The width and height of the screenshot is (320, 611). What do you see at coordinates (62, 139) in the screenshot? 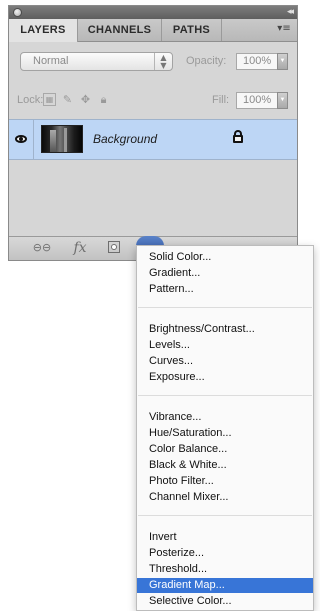
I see `layer-thumbnail` at bounding box center [62, 139].